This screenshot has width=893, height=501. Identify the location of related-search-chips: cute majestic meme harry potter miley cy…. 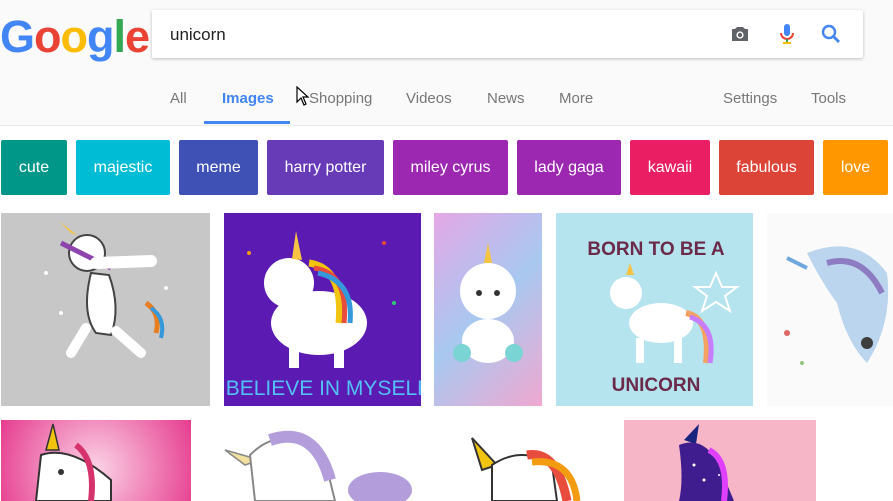
(446, 167).